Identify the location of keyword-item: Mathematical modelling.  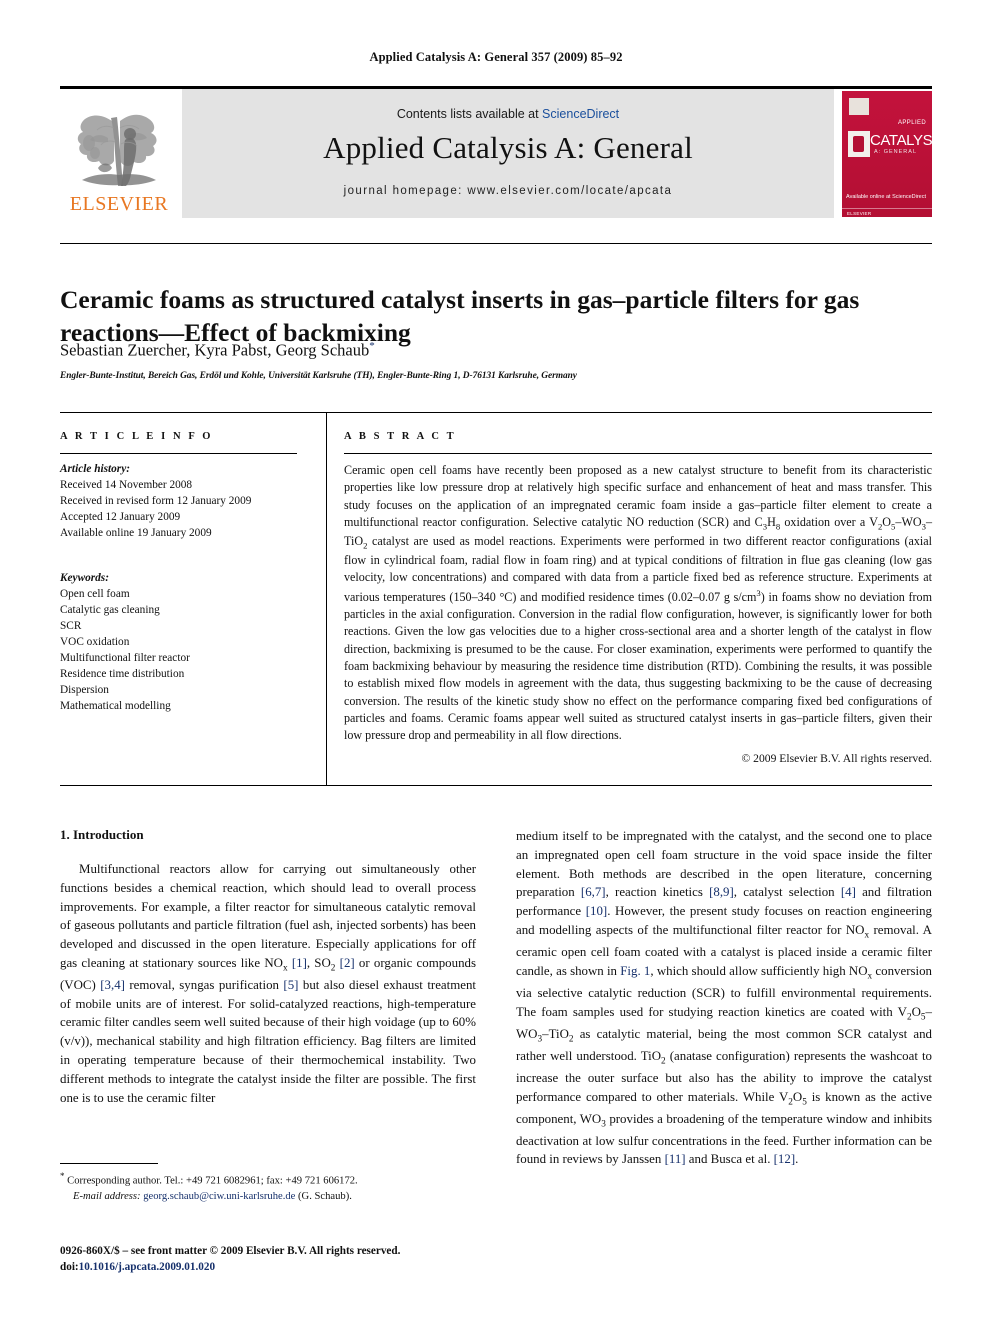
(115, 706).